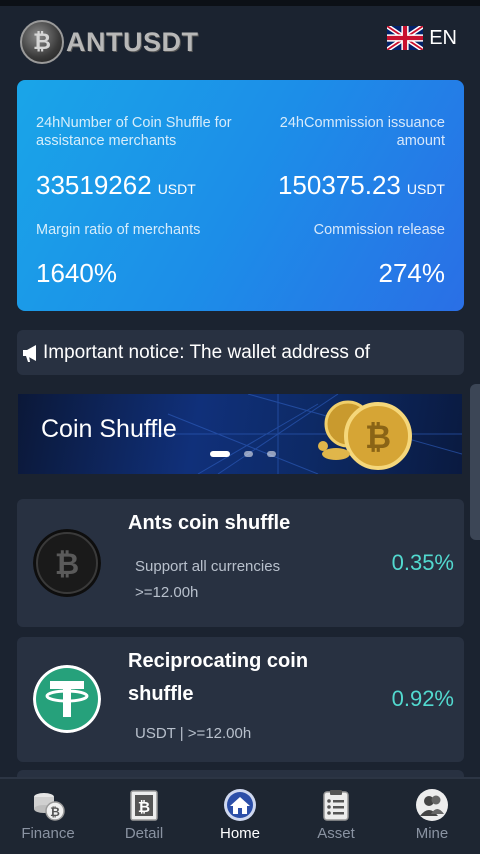 This screenshot has width=480, height=854. I want to click on tab-home: Home, so click(240, 816).